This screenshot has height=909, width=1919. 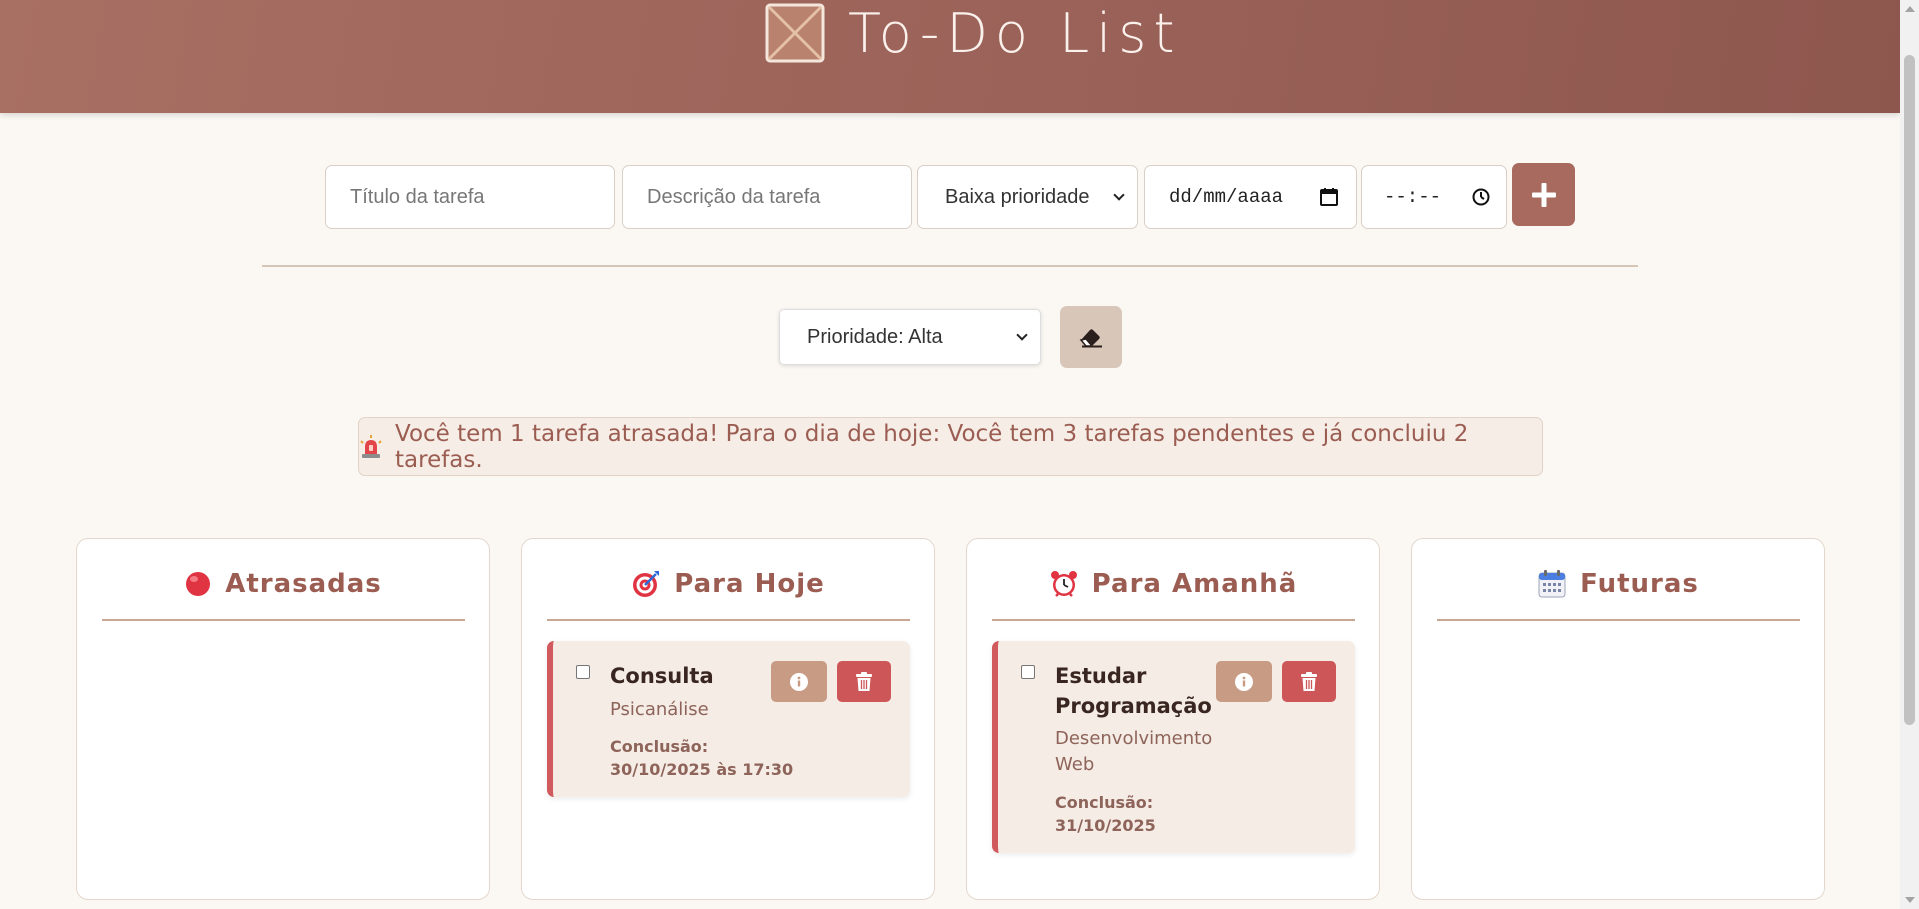 What do you see at coordinates (662, 676) in the screenshot?
I see `task-title: Consulta` at bounding box center [662, 676].